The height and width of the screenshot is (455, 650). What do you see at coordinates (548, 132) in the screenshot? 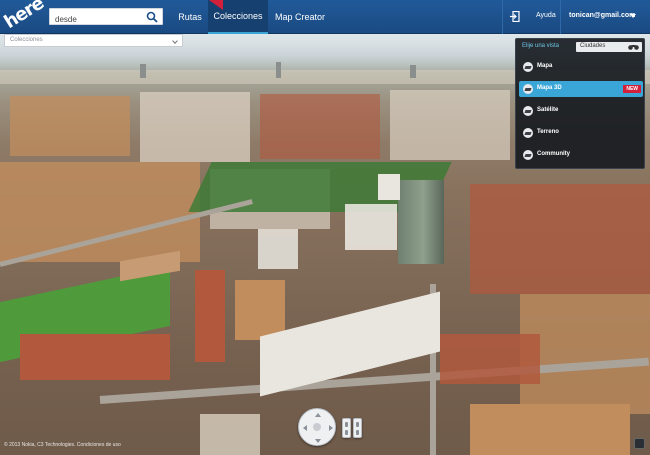
I see `view-option-label: Terreno` at bounding box center [548, 132].